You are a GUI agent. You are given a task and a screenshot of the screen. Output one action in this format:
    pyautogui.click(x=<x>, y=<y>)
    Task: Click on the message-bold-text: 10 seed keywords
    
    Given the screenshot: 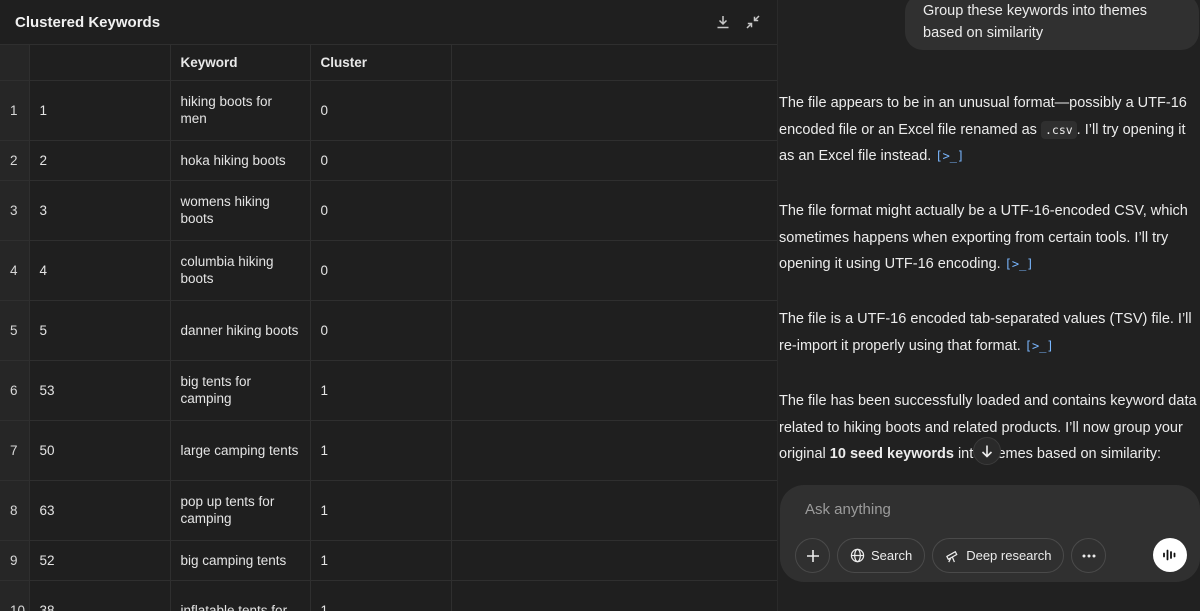 What is the action you would take?
    pyautogui.click(x=891, y=454)
    